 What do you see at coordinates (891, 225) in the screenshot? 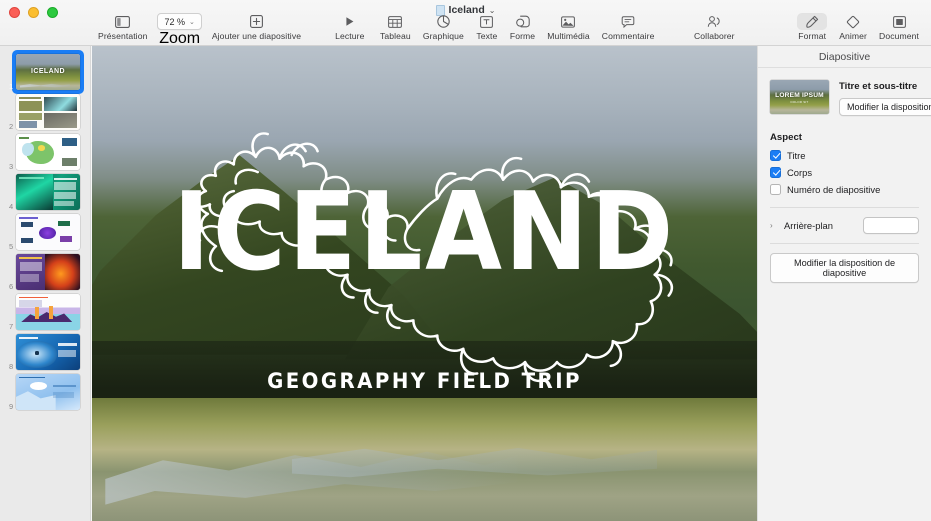
I see `background-color-well` at bounding box center [891, 225].